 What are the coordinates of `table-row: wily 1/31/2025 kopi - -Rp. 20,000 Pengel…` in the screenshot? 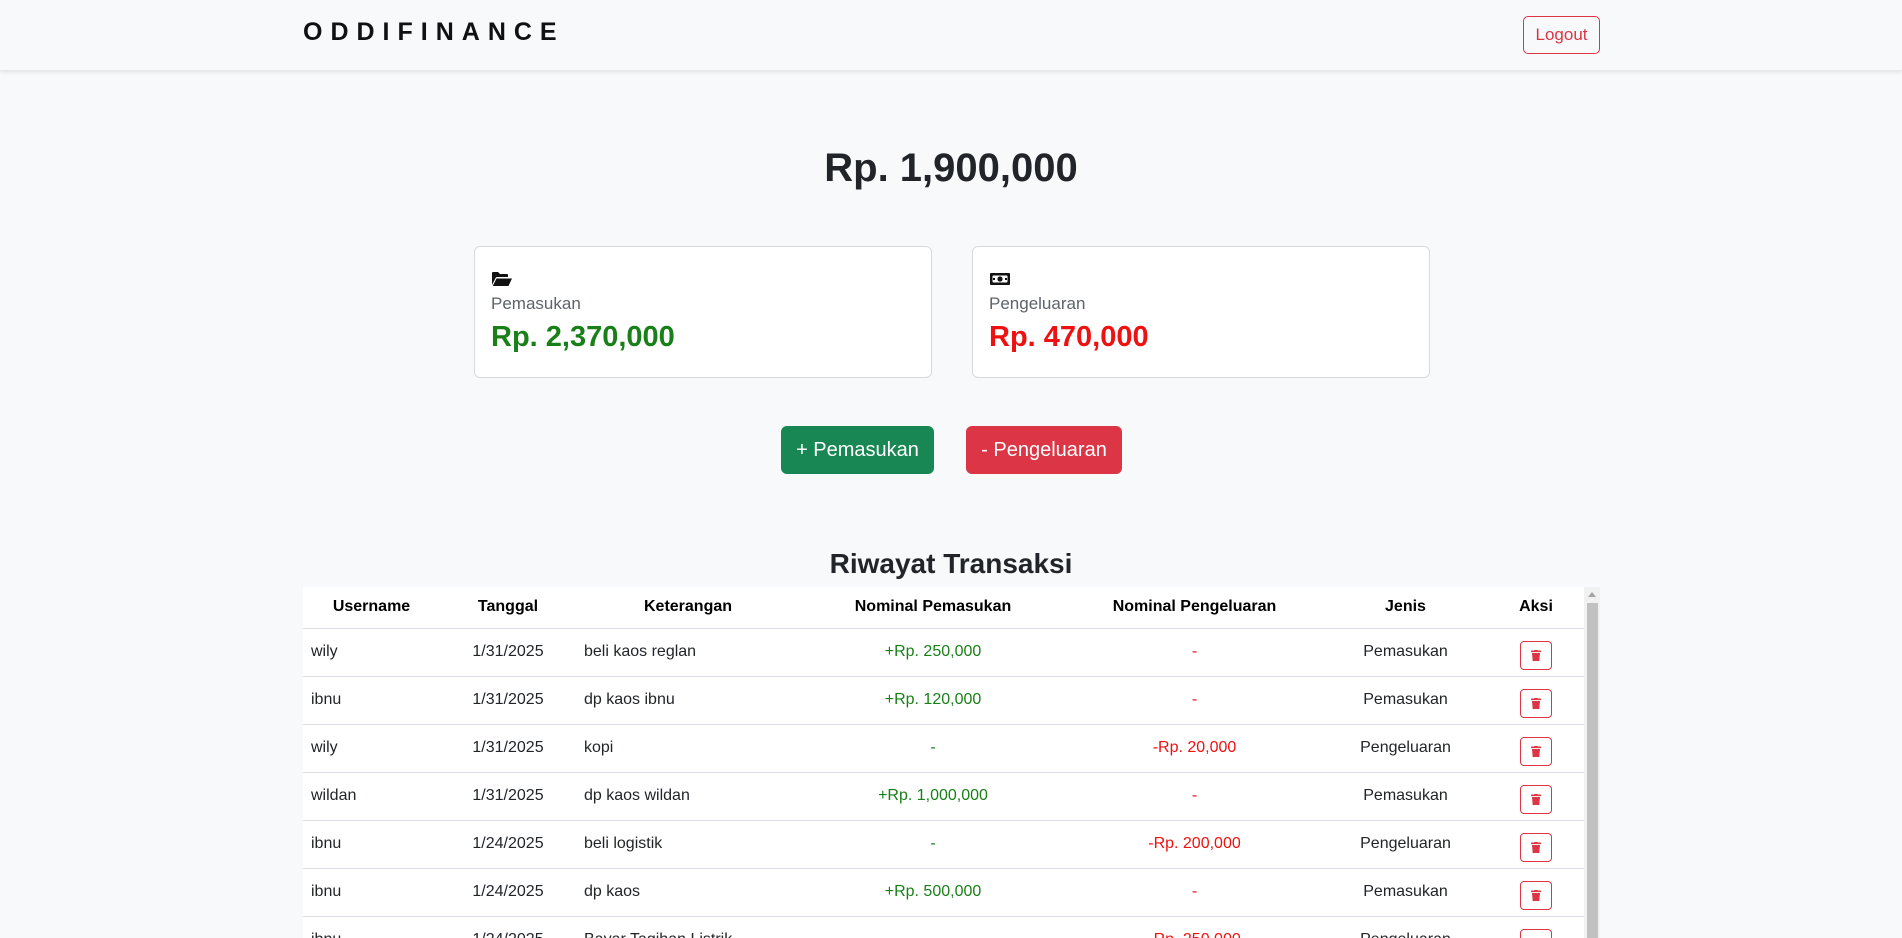 It's located at (943, 748).